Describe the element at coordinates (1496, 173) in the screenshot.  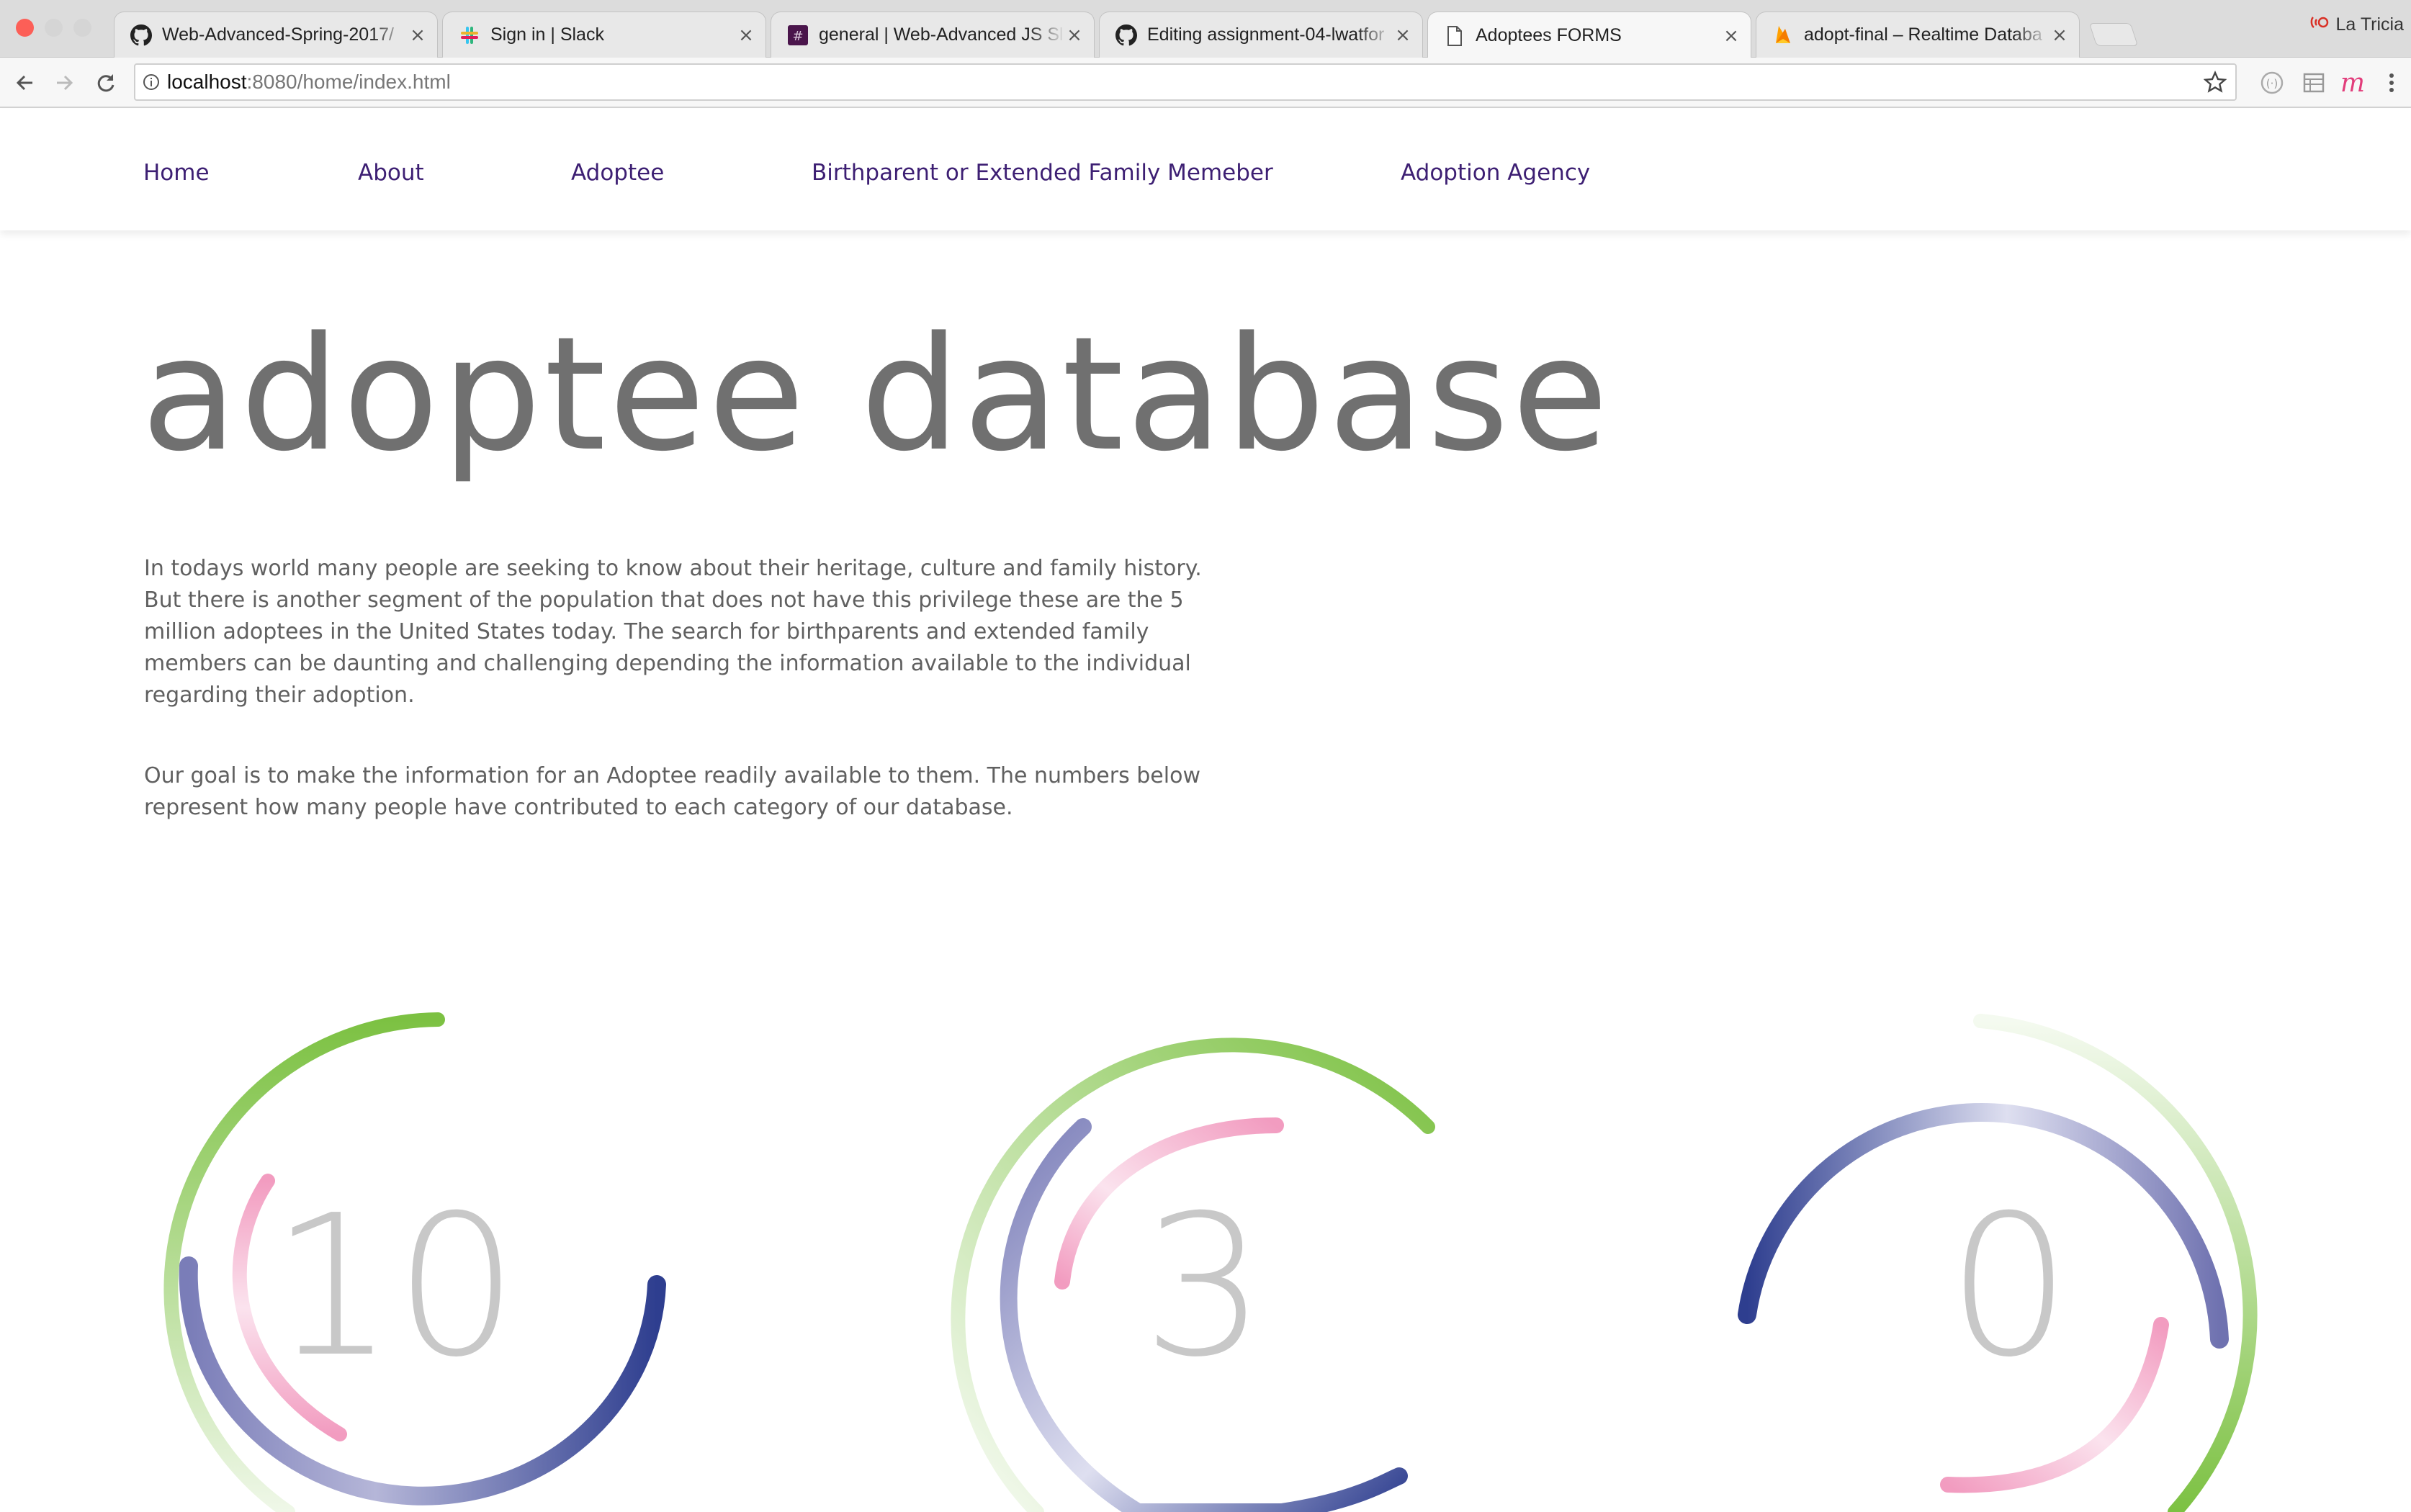
I see `nav-link-adoption-agency: Adoption Agency` at that location.